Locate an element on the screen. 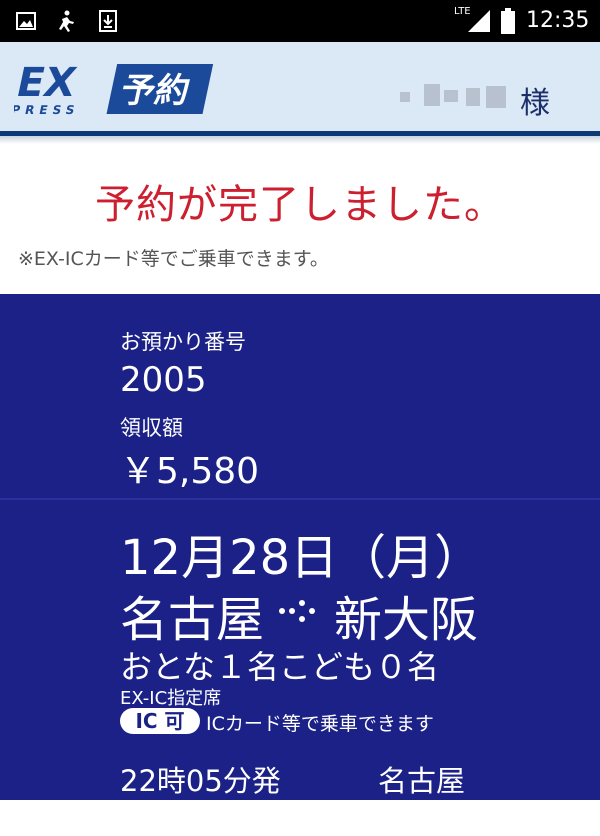  clock: 12:35 is located at coordinates (558, 20).